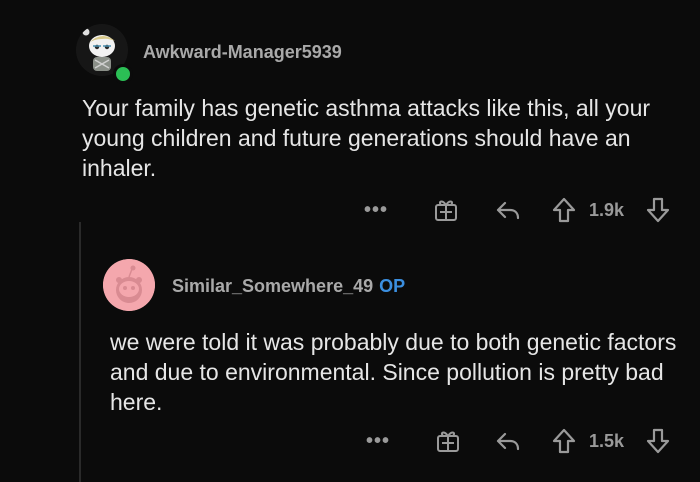 The height and width of the screenshot is (482, 700). Describe the element at coordinates (392, 286) in the screenshot. I see `op-badge: OP` at that location.